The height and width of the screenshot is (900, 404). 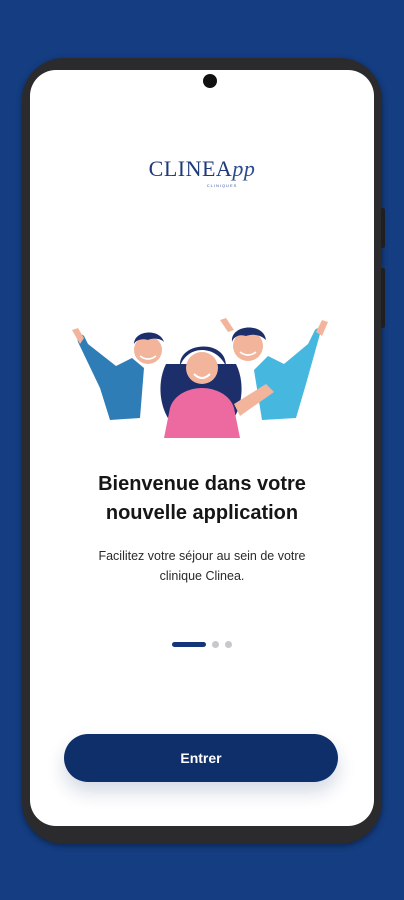 I want to click on logo-subtitle: CLINIQUES, so click(x=222, y=185).